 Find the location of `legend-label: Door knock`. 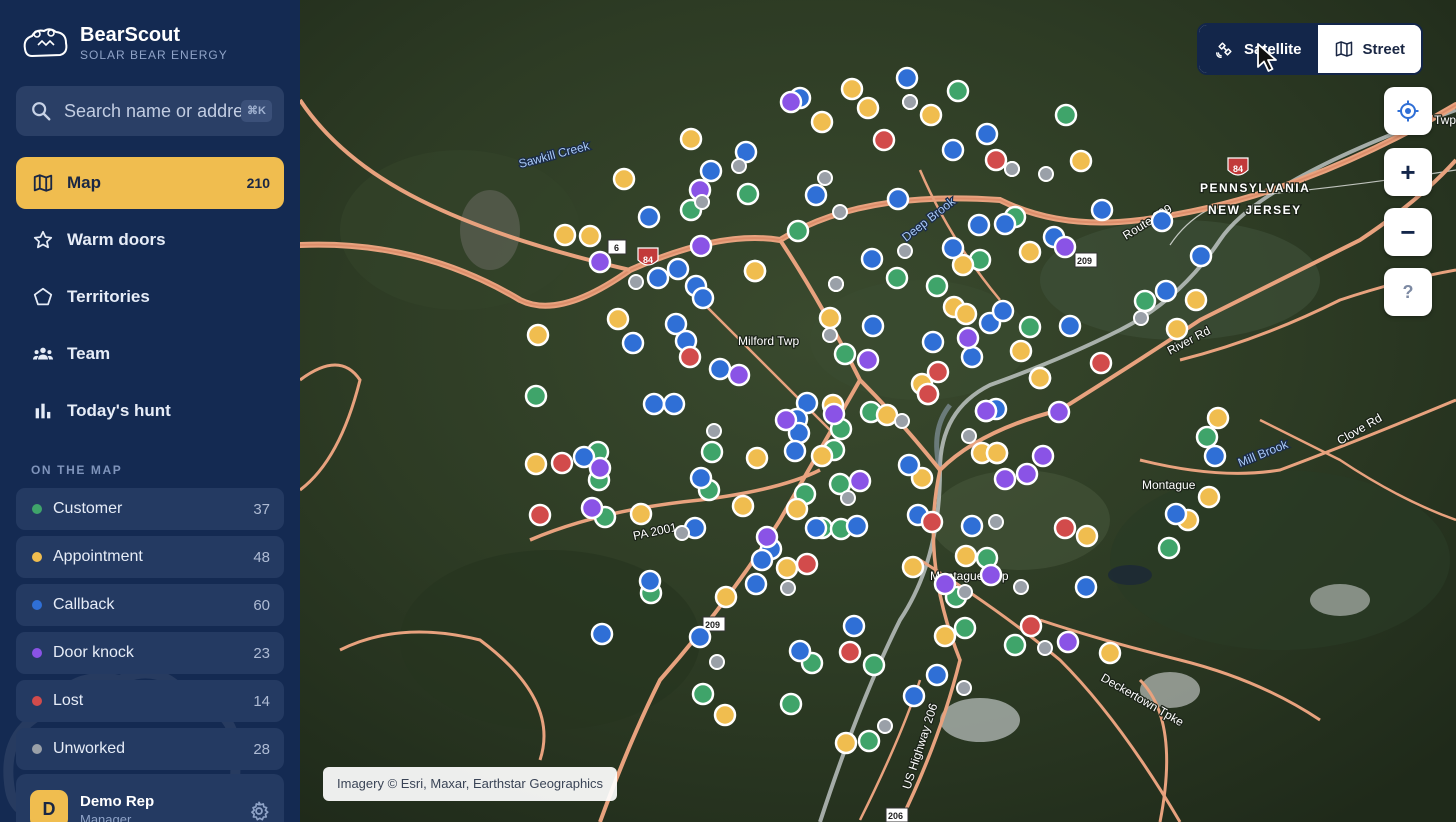

legend-label: Door knock is located at coordinates (93, 652).